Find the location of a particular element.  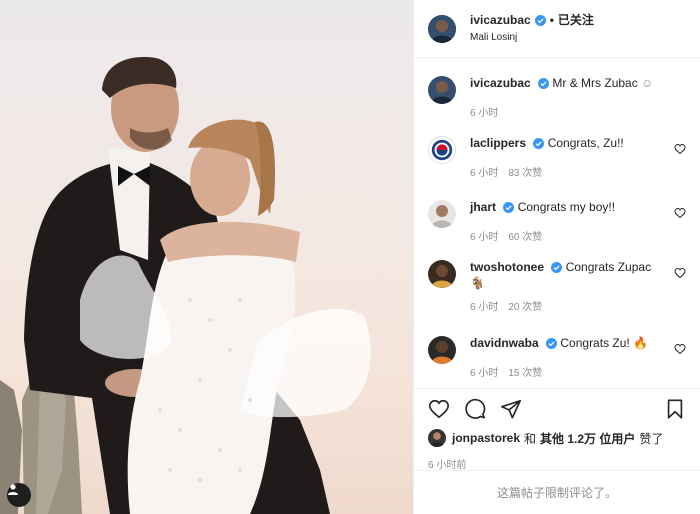

post-header: ivicazubac • 已关注 Mali Losinj is located at coordinates (557, 29).